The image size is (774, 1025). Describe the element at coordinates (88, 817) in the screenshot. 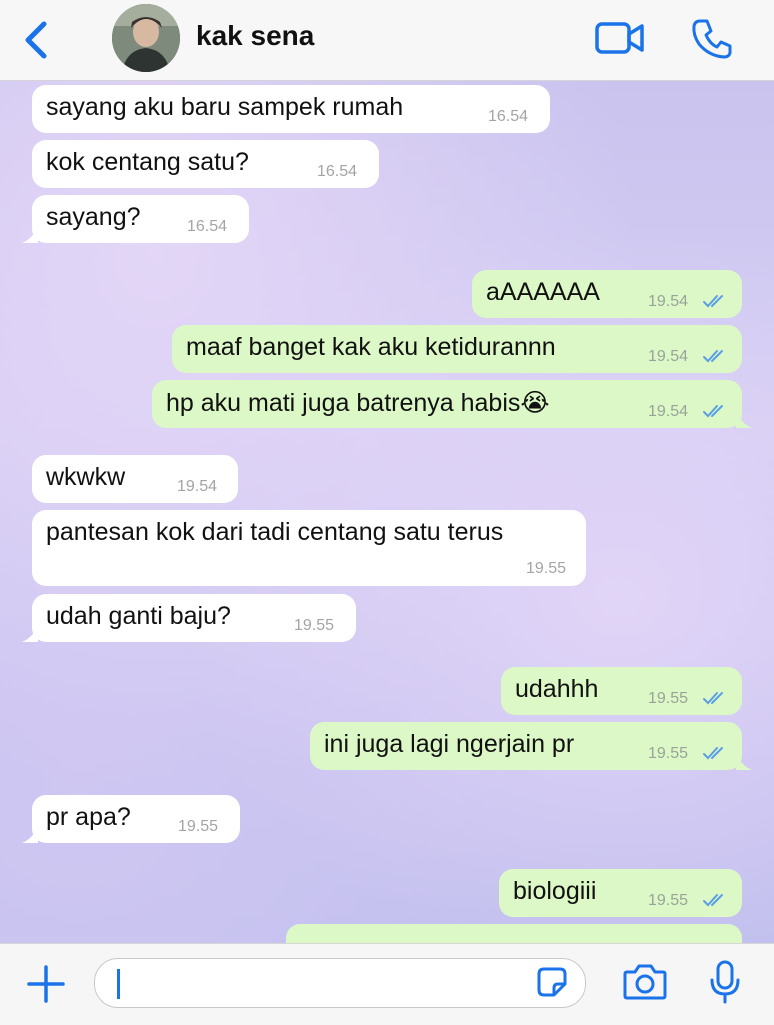

I see `message-text: pr apa?` at that location.